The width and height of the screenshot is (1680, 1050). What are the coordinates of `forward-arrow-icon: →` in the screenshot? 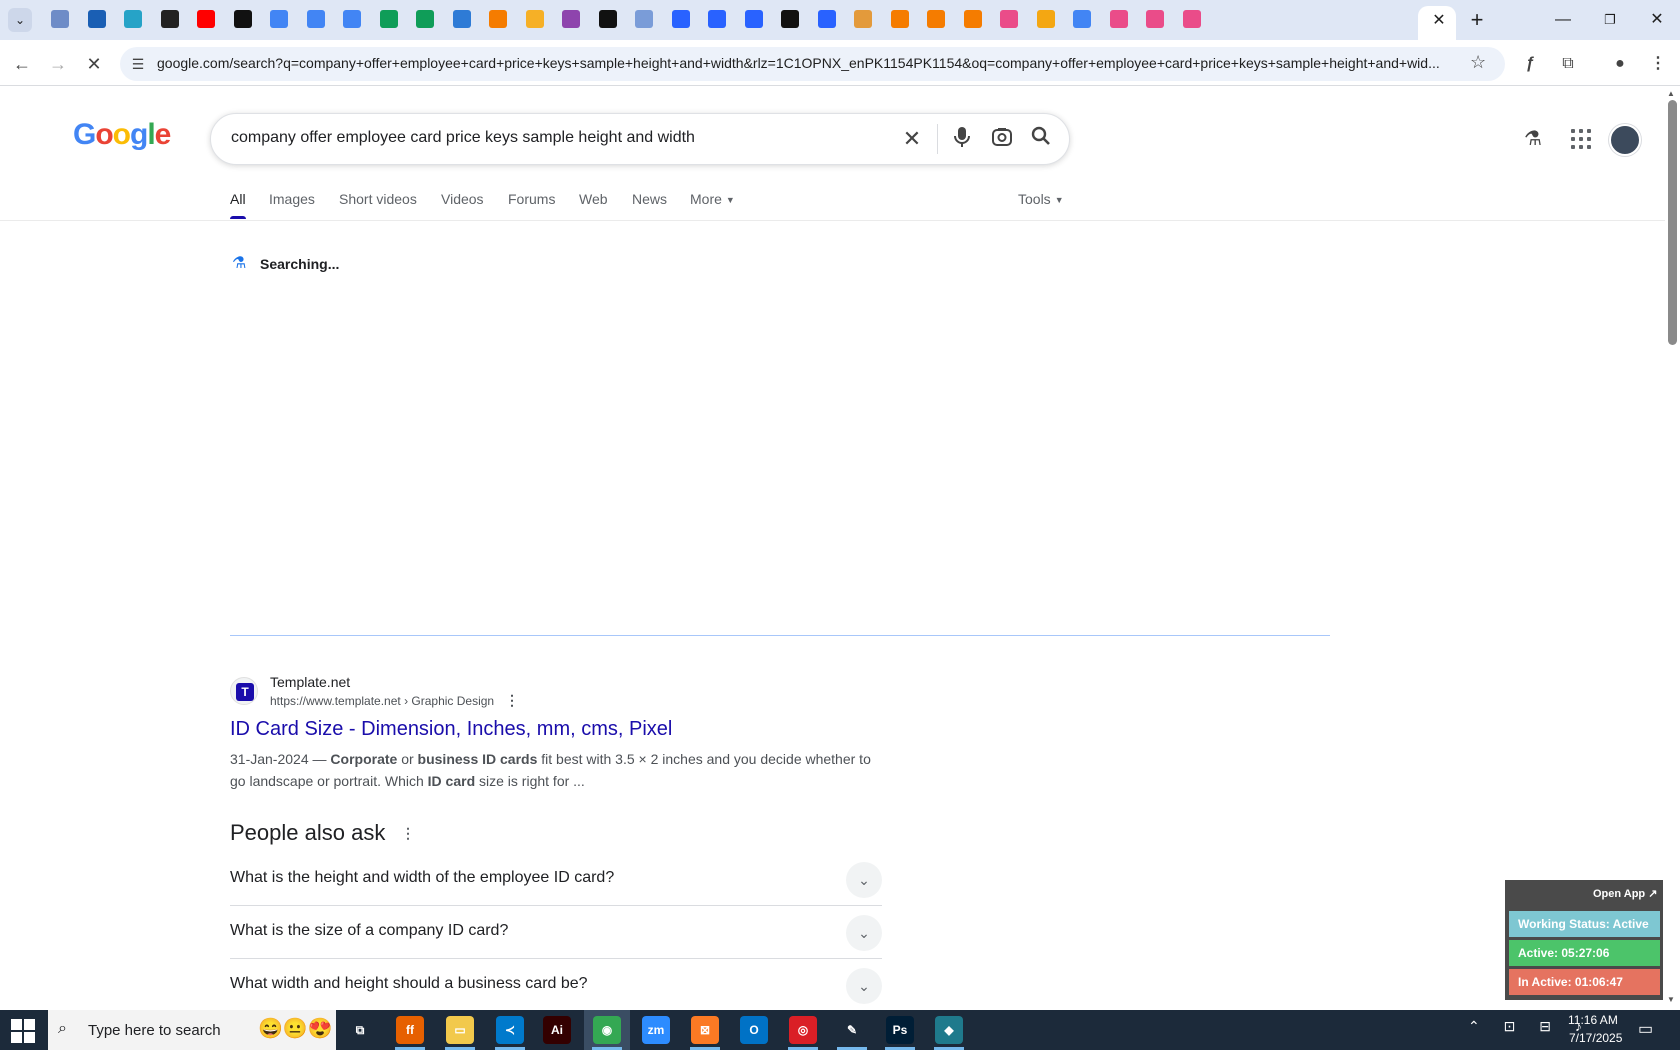 It's located at (58, 64).